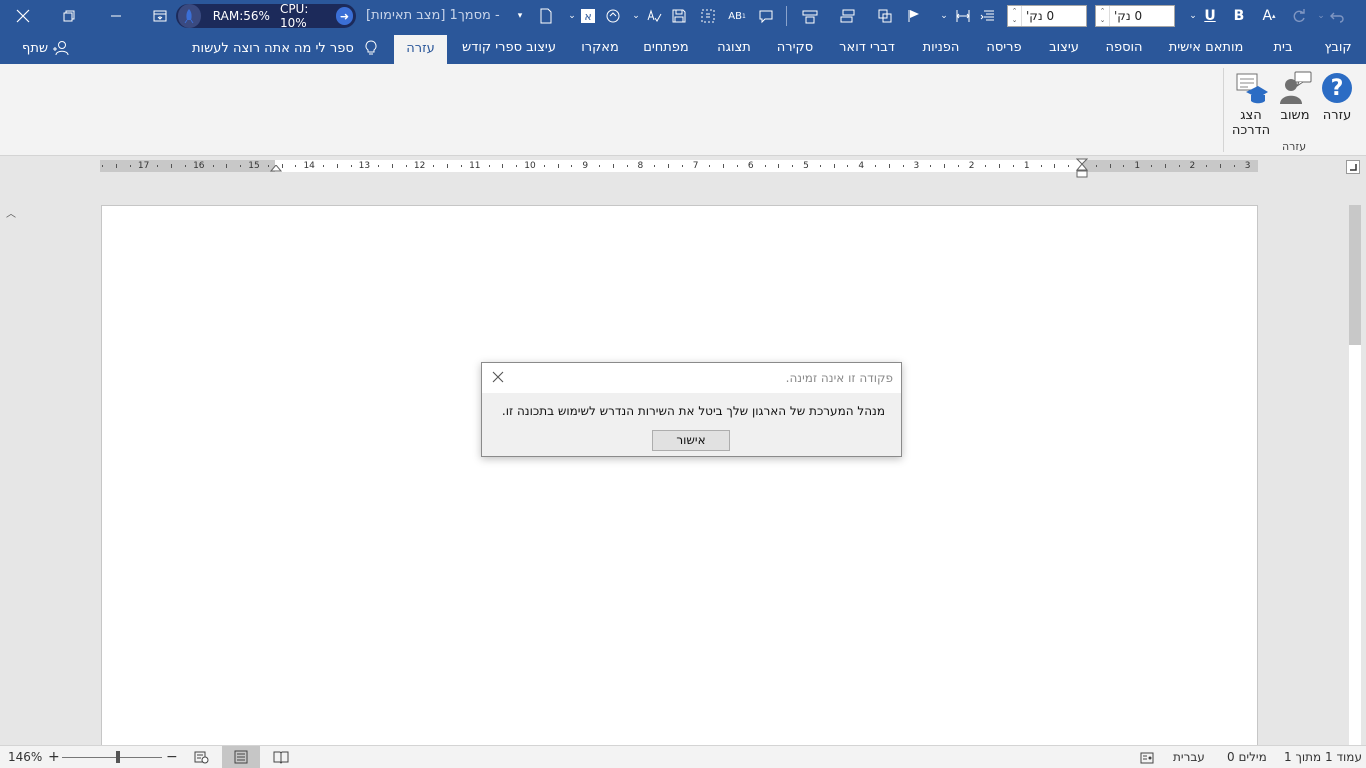 Image resolution: width=1366 pixels, height=768 pixels. I want to click on comment-icon, so click(766, 17).